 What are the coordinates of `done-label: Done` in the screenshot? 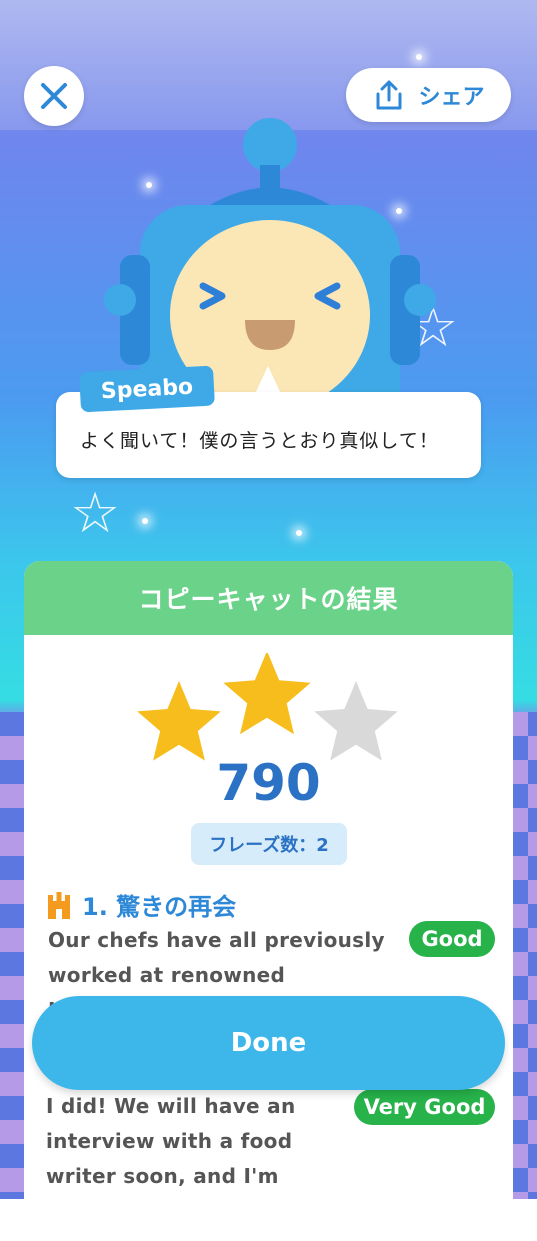 It's located at (268, 1043).